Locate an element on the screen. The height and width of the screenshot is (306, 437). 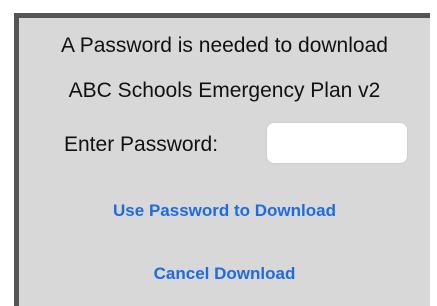
password-label: Enter Password: is located at coordinates (141, 144).